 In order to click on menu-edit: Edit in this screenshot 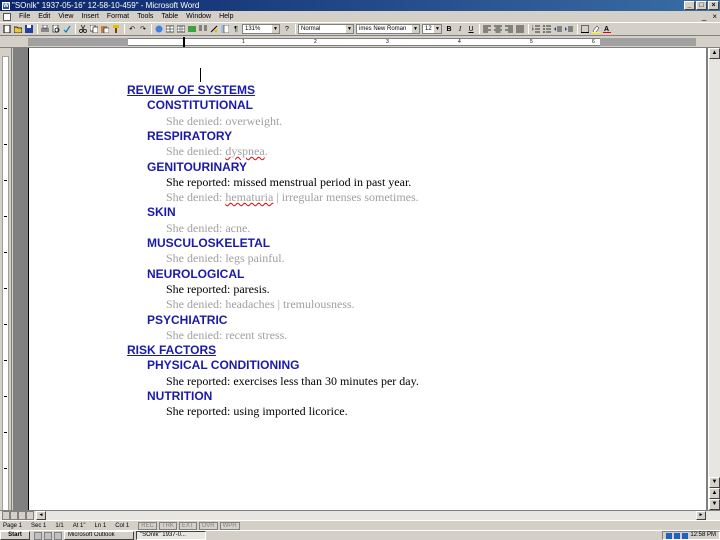, I will do `click(44, 16)`.